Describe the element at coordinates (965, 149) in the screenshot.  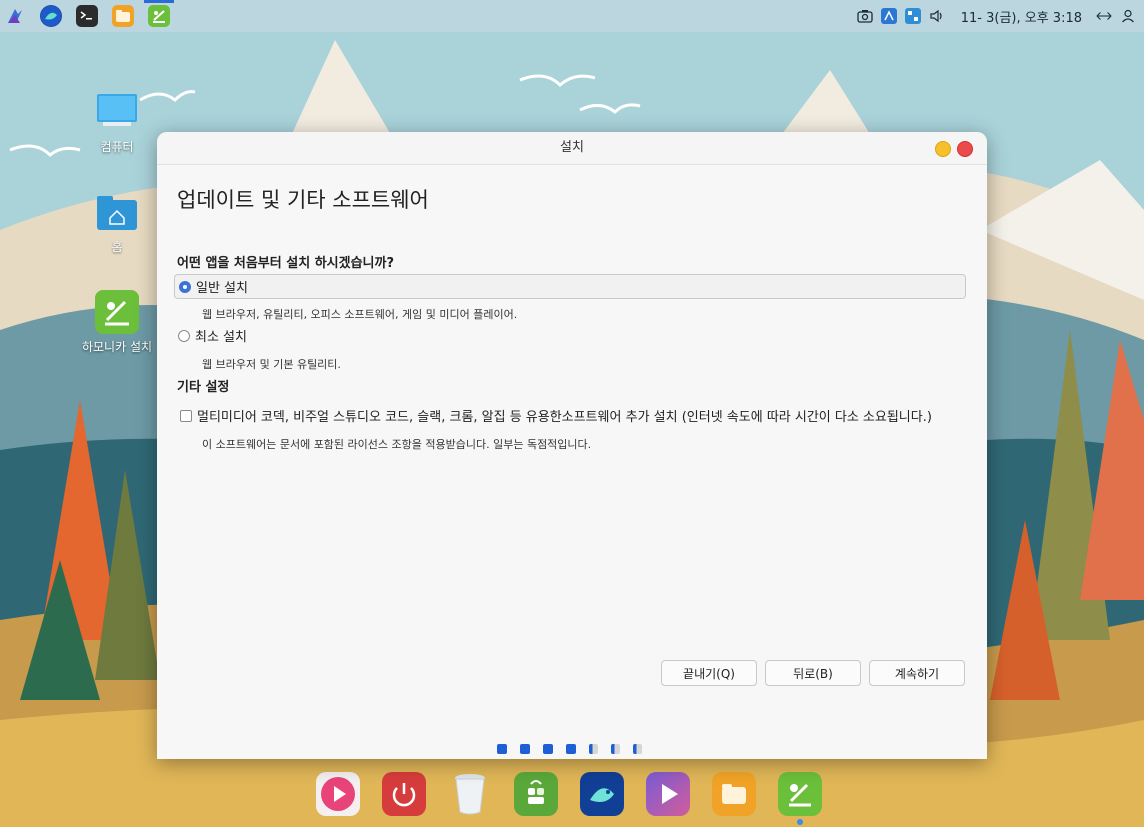
I see `close-button` at that location.